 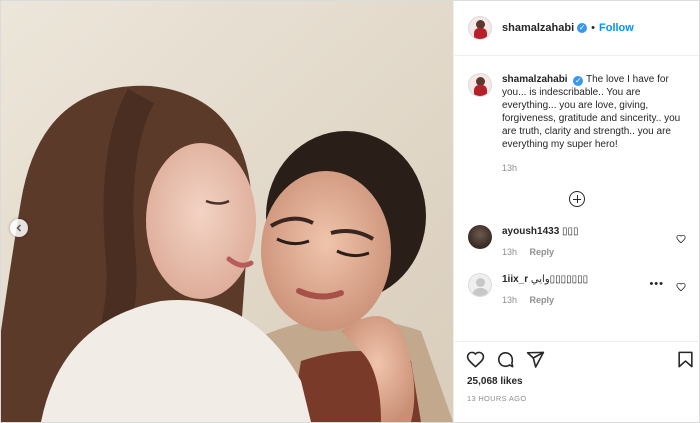 I want to click on comment-text: وايي▯▯▯▯▯▯▯, so click(x=559, y=279).